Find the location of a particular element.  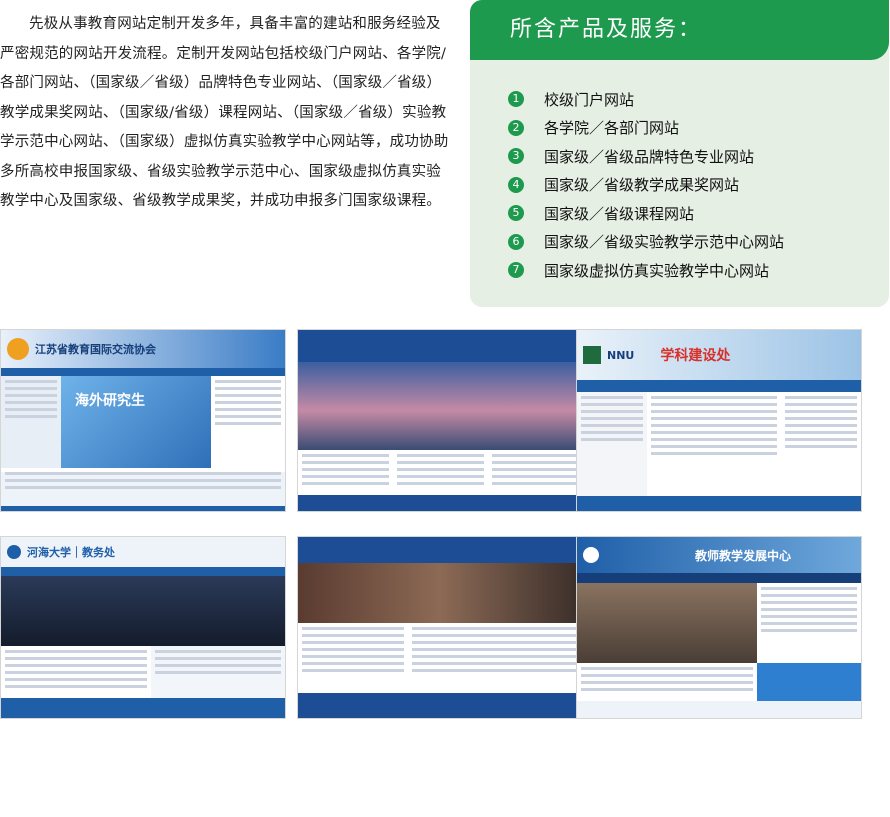

service-label: 各学院／各部门网站 is located at coordinates (612, 128).